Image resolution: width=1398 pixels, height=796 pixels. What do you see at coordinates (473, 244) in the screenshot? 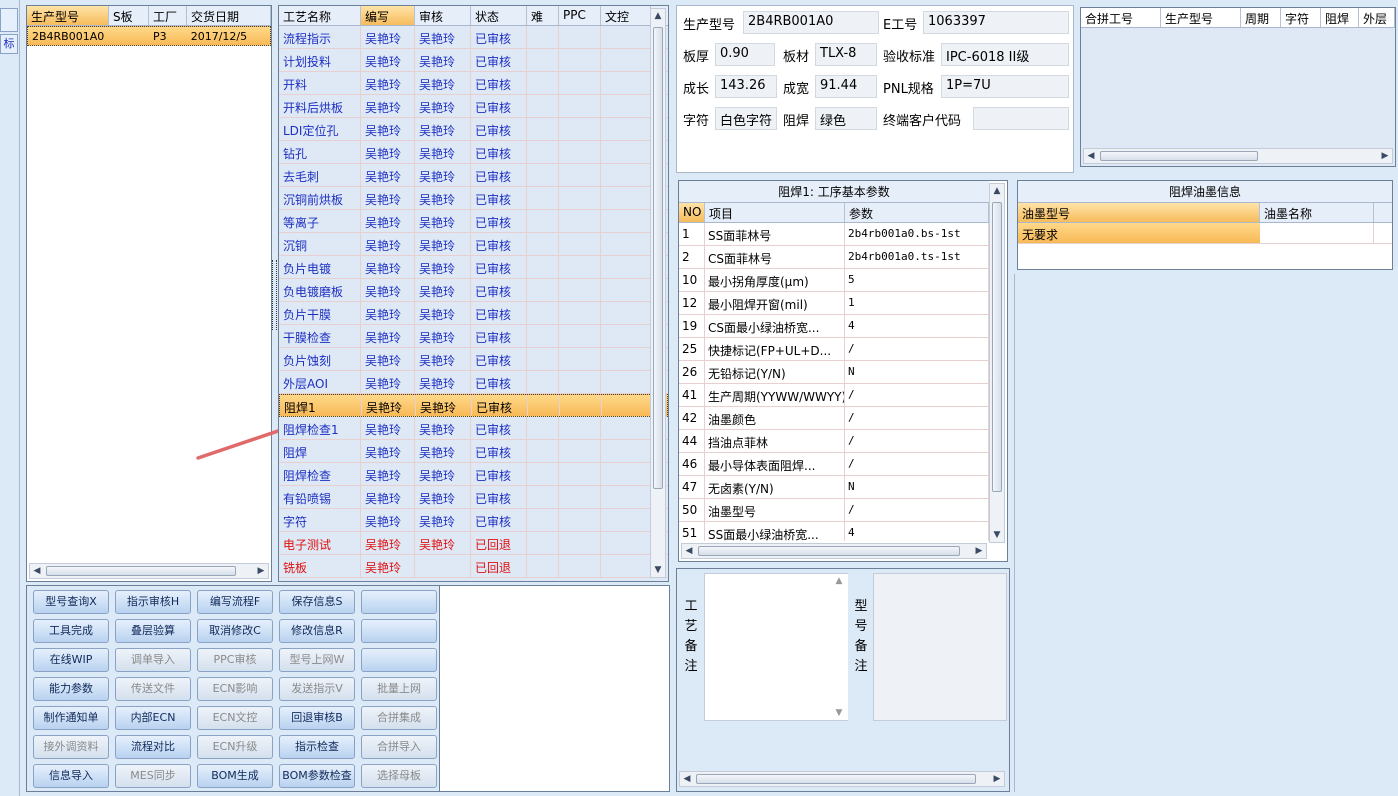
I see `process-row: 沉铜 吴艳玲 吴艳玲 已审核` at bounding box center [473, 244].